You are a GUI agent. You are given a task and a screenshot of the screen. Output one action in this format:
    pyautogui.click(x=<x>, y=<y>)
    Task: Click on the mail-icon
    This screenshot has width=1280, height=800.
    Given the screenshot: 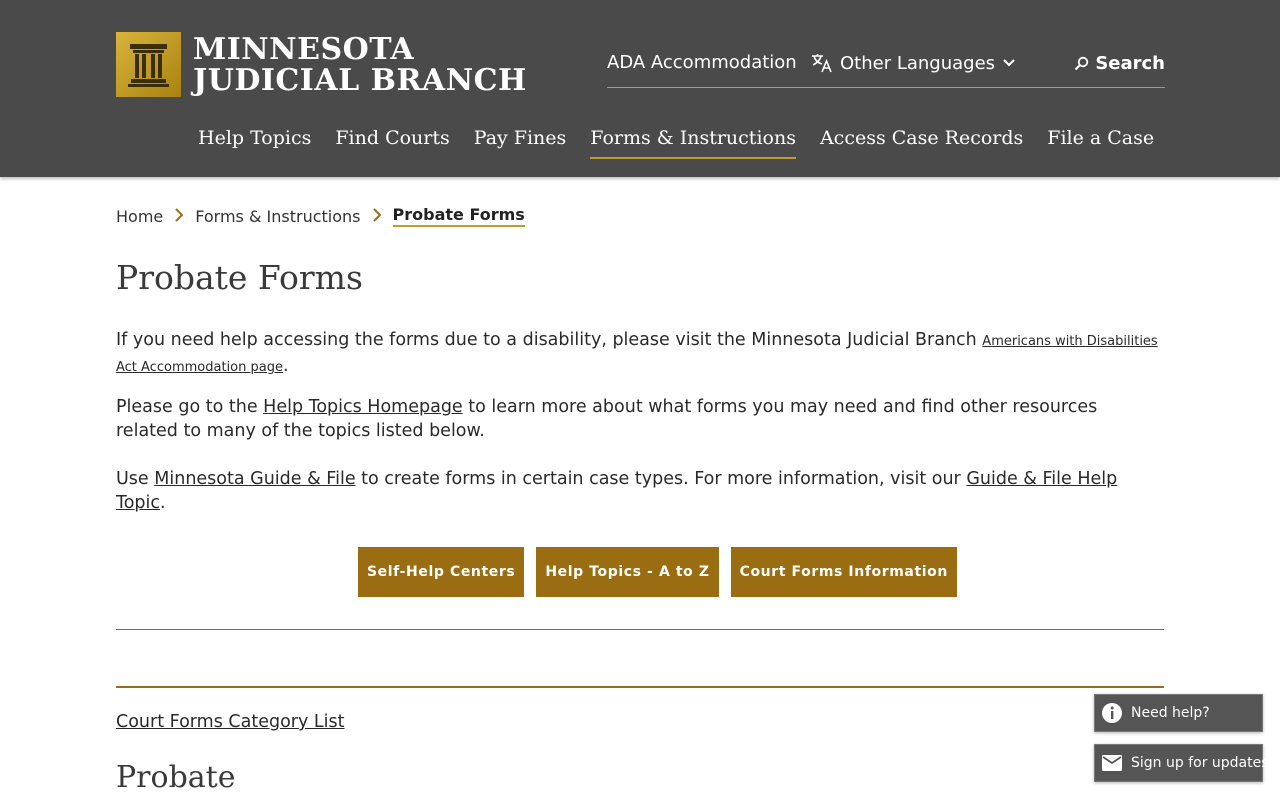 What is the action you would take?
    pyautogui.click(x=1112, y=763)
    